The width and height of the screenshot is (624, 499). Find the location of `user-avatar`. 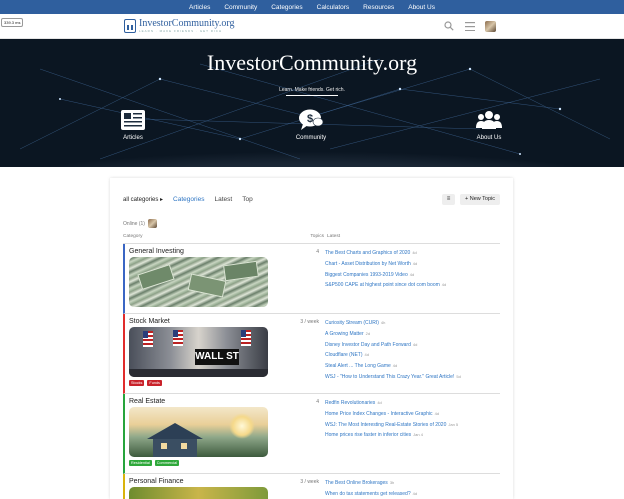

user-avatar is located at coordinates (490, 26).